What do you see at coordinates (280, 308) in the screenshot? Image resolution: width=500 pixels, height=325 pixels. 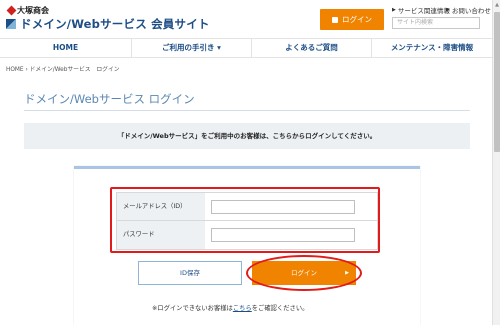 I see `footnote-suffix: をご確認ください。` at bounding box center [280, 308].